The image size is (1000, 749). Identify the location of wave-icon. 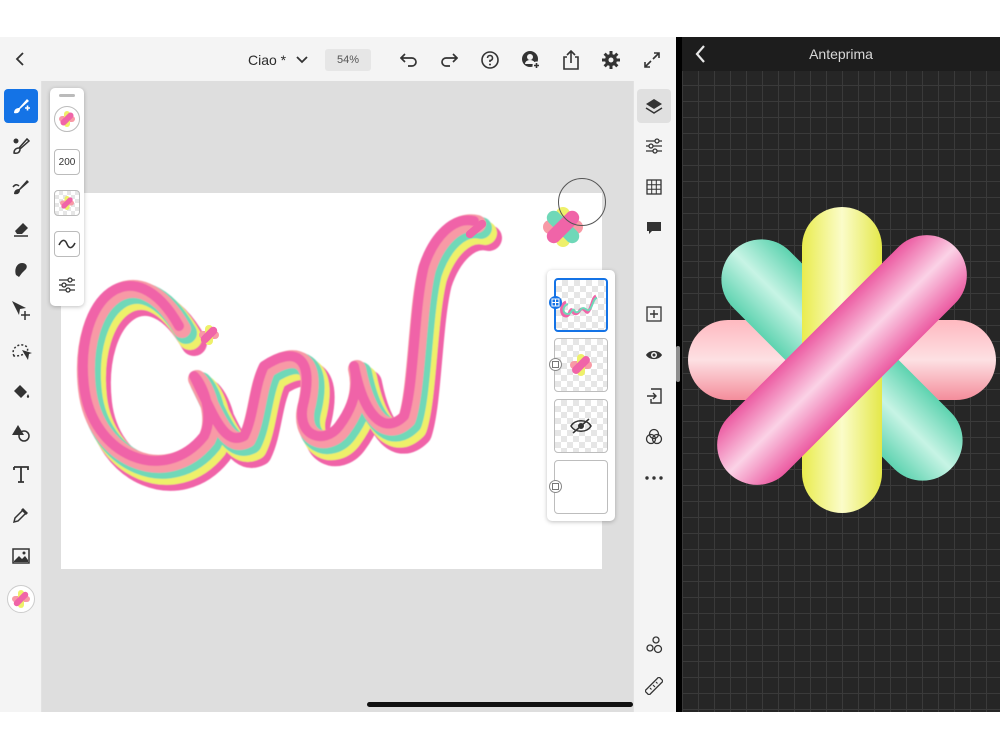
(67, 244).